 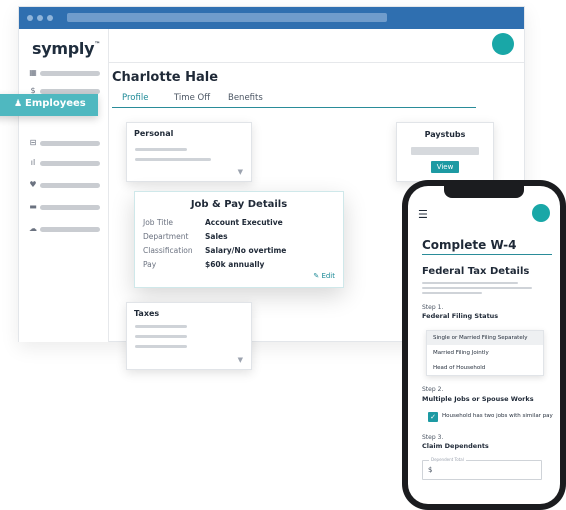 I want to click on address-bar, so click(x=227, y=17).